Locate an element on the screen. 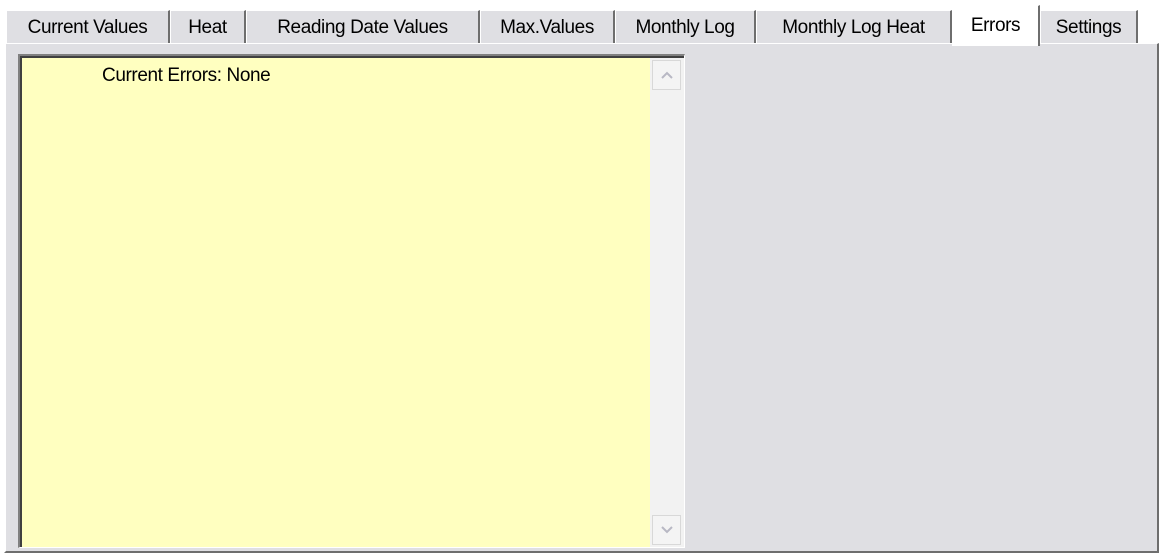 The height and width of the screenshot is (560, 1163). tab-heat: Heat is located at coordinates (208, 27).